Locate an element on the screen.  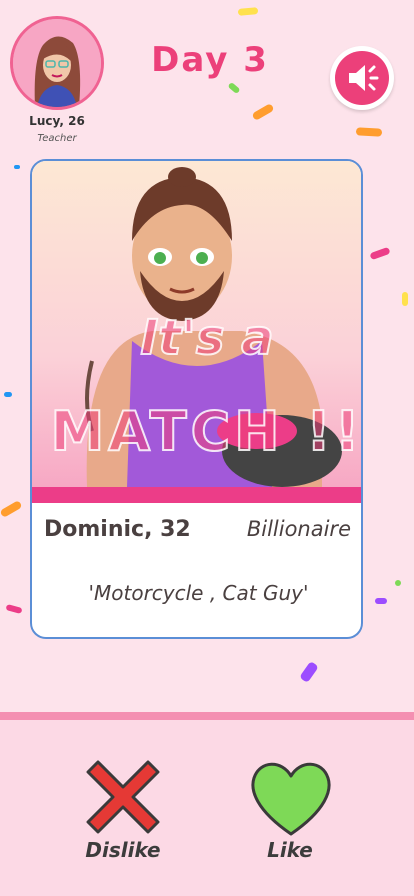
match-text-line2: MATCH !! is located at coordinates (206, 431).